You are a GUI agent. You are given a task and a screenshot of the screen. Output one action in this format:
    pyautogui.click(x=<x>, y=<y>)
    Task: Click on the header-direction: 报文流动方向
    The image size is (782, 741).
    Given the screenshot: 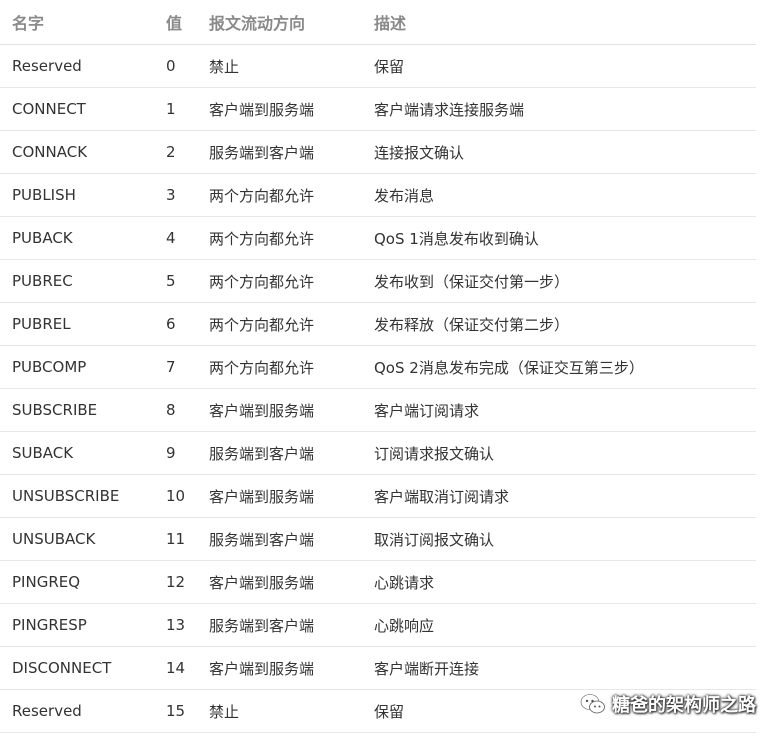 What is the action you would take?
    pyautogui.click(x=257, y=23)
    